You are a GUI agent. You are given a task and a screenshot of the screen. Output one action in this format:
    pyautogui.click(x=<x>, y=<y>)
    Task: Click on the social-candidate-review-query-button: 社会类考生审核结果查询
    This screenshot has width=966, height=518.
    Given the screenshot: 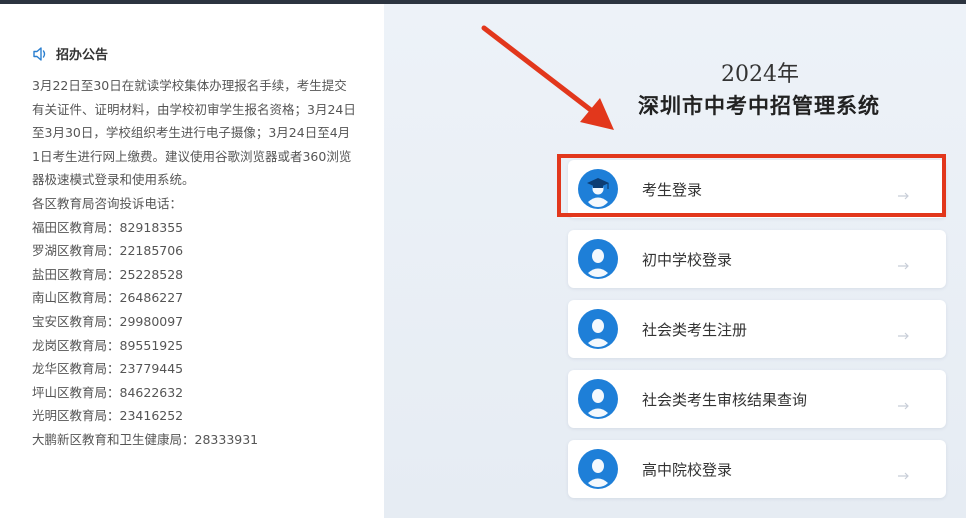 What is the action you would take?
    pyautogui.click(x=757, y=399)
    